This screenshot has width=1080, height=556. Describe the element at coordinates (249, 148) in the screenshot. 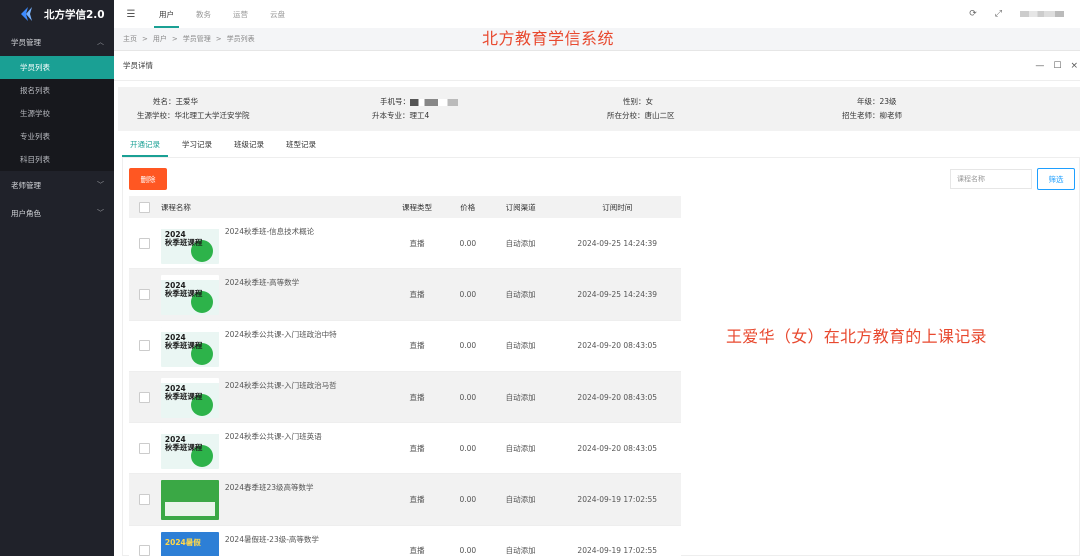

I see `tab-class-records: 班级记录` at that location.